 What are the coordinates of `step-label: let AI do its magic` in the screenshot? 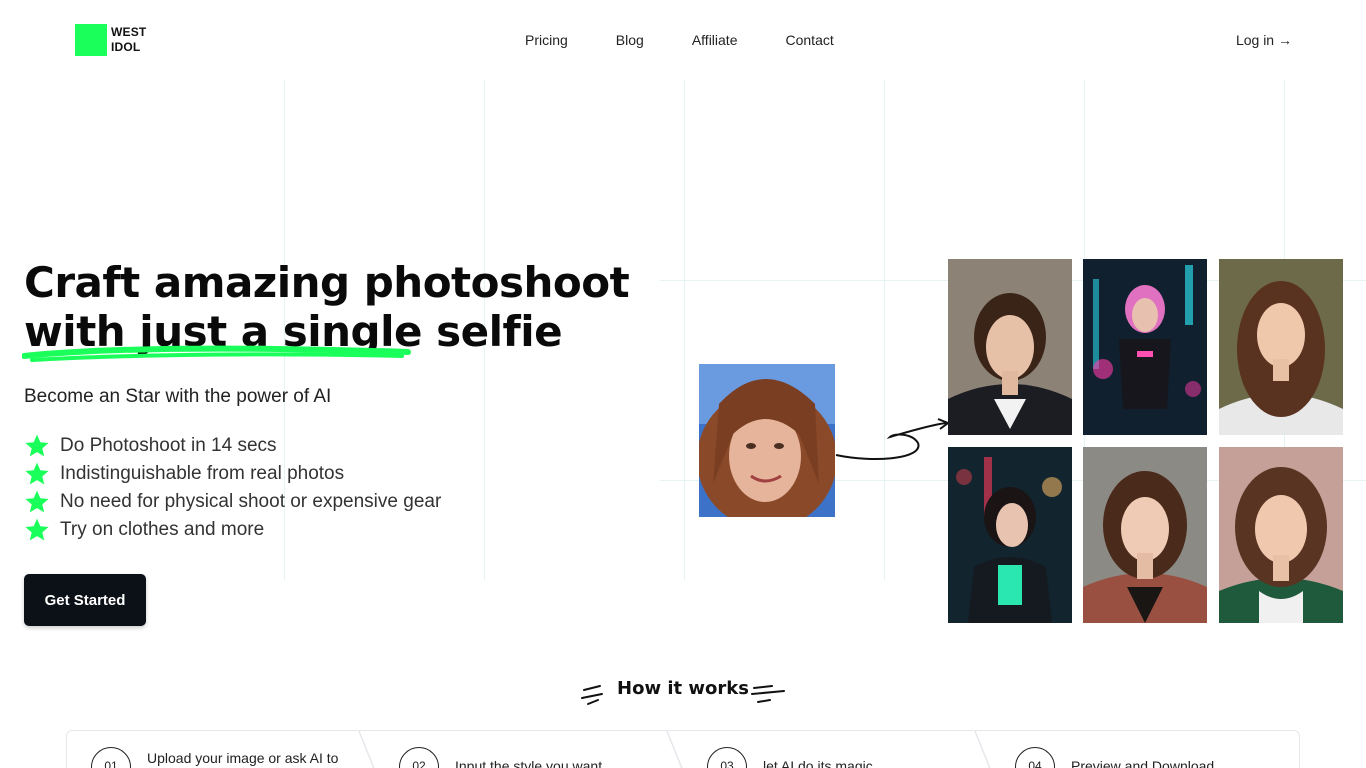 It's located at (818, 763).